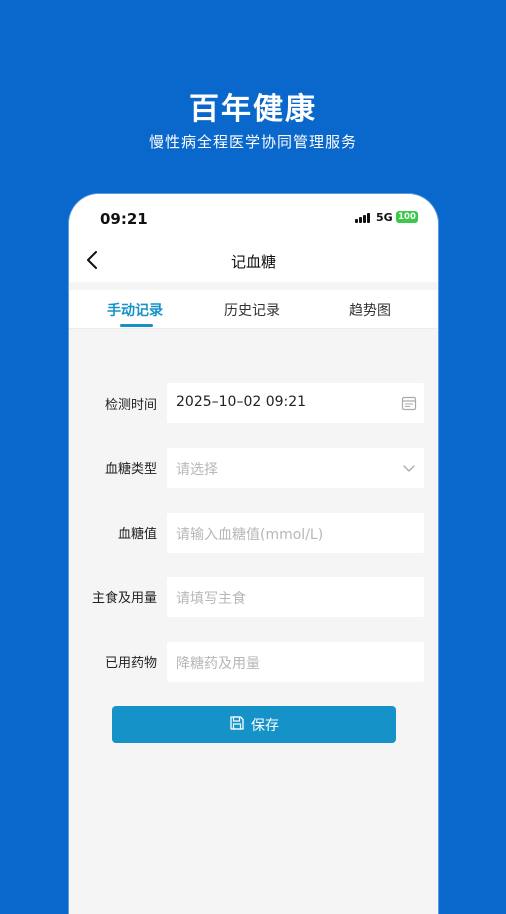  I want to click on calendar-icon, so click(409, 403).